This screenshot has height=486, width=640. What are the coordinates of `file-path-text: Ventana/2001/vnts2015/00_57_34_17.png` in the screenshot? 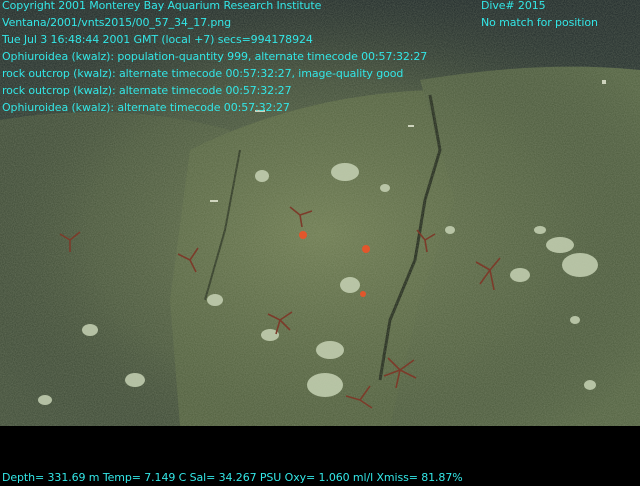 It's located at (117, 22).